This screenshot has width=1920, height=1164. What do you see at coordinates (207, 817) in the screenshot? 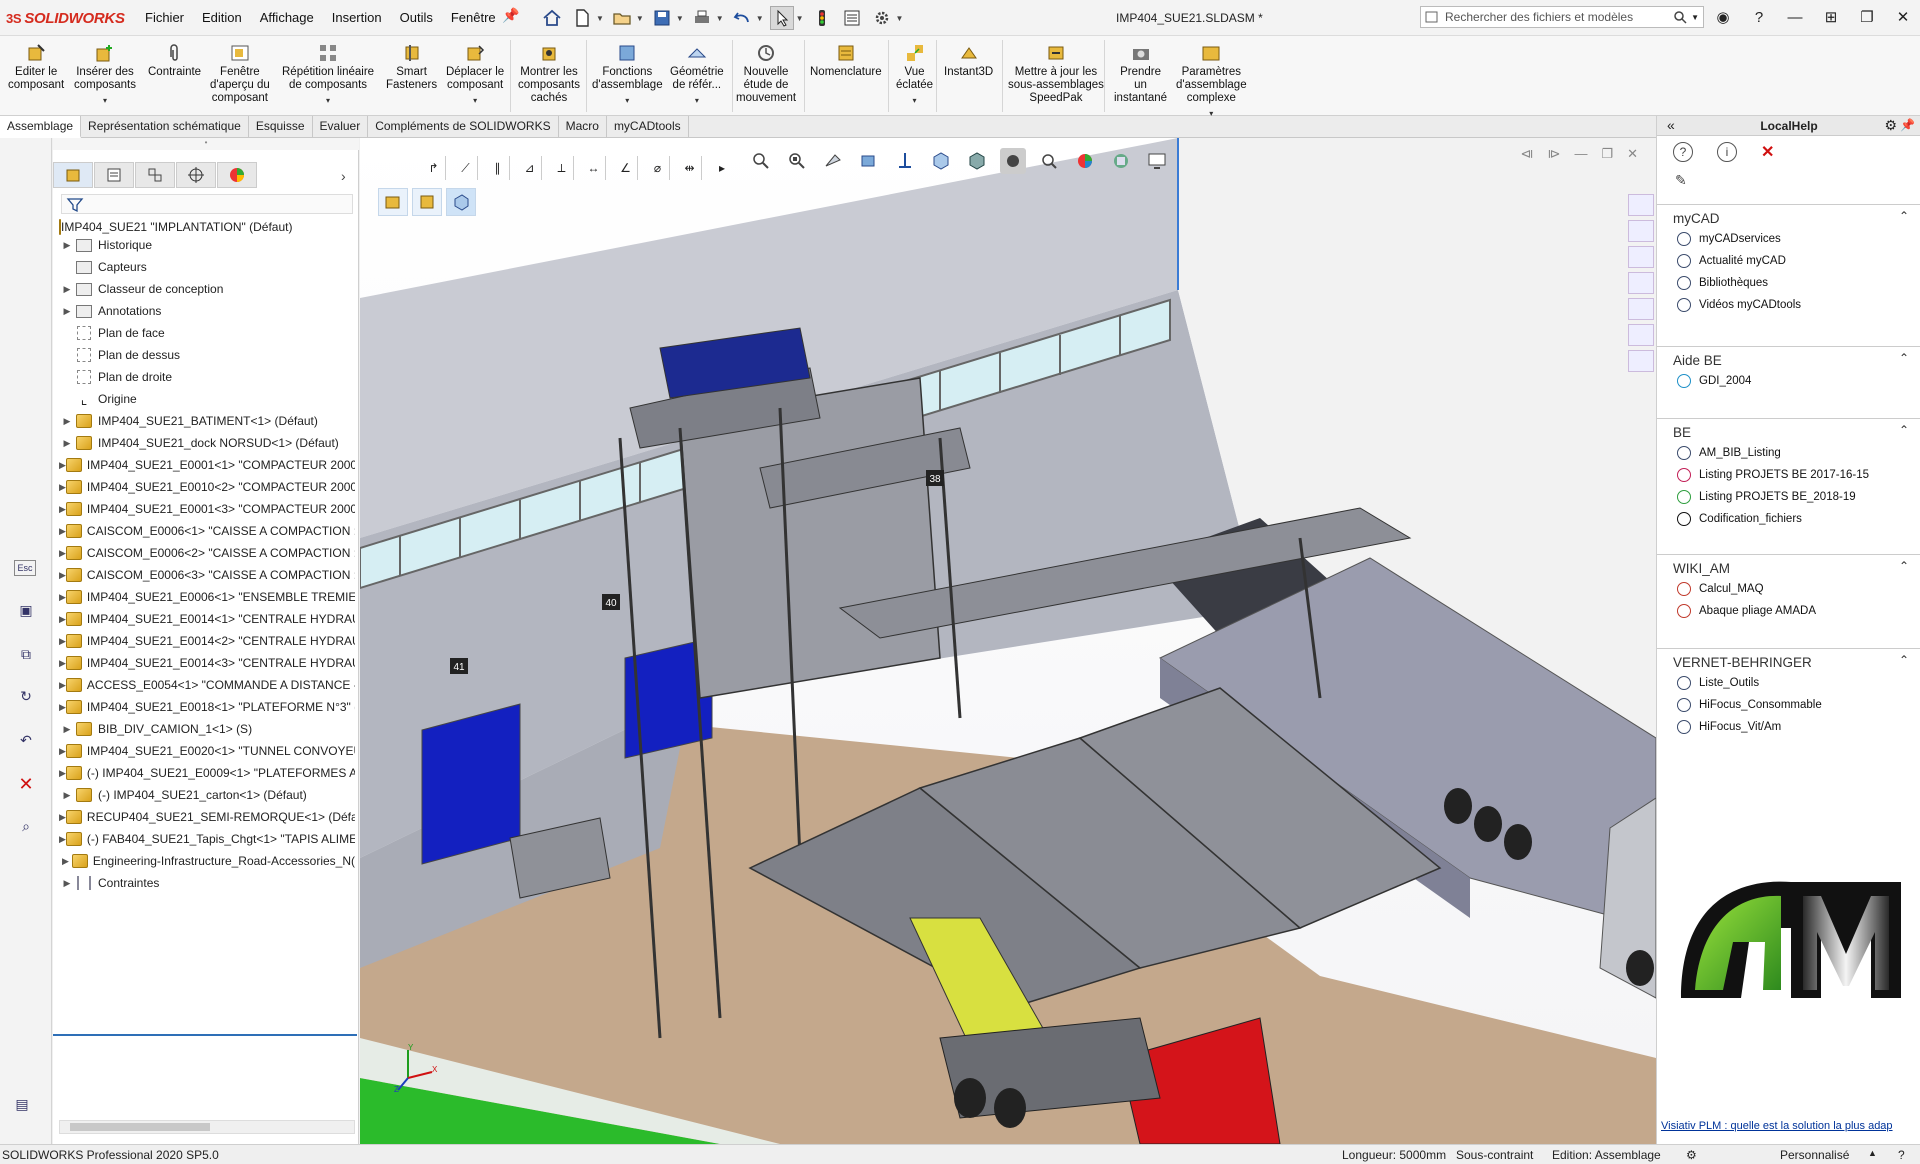
I see `tree-item: ▶ RECUP404_SUE21_SEMI-REMORQUE<1> (Défaut` at bounding box center [207, 817].